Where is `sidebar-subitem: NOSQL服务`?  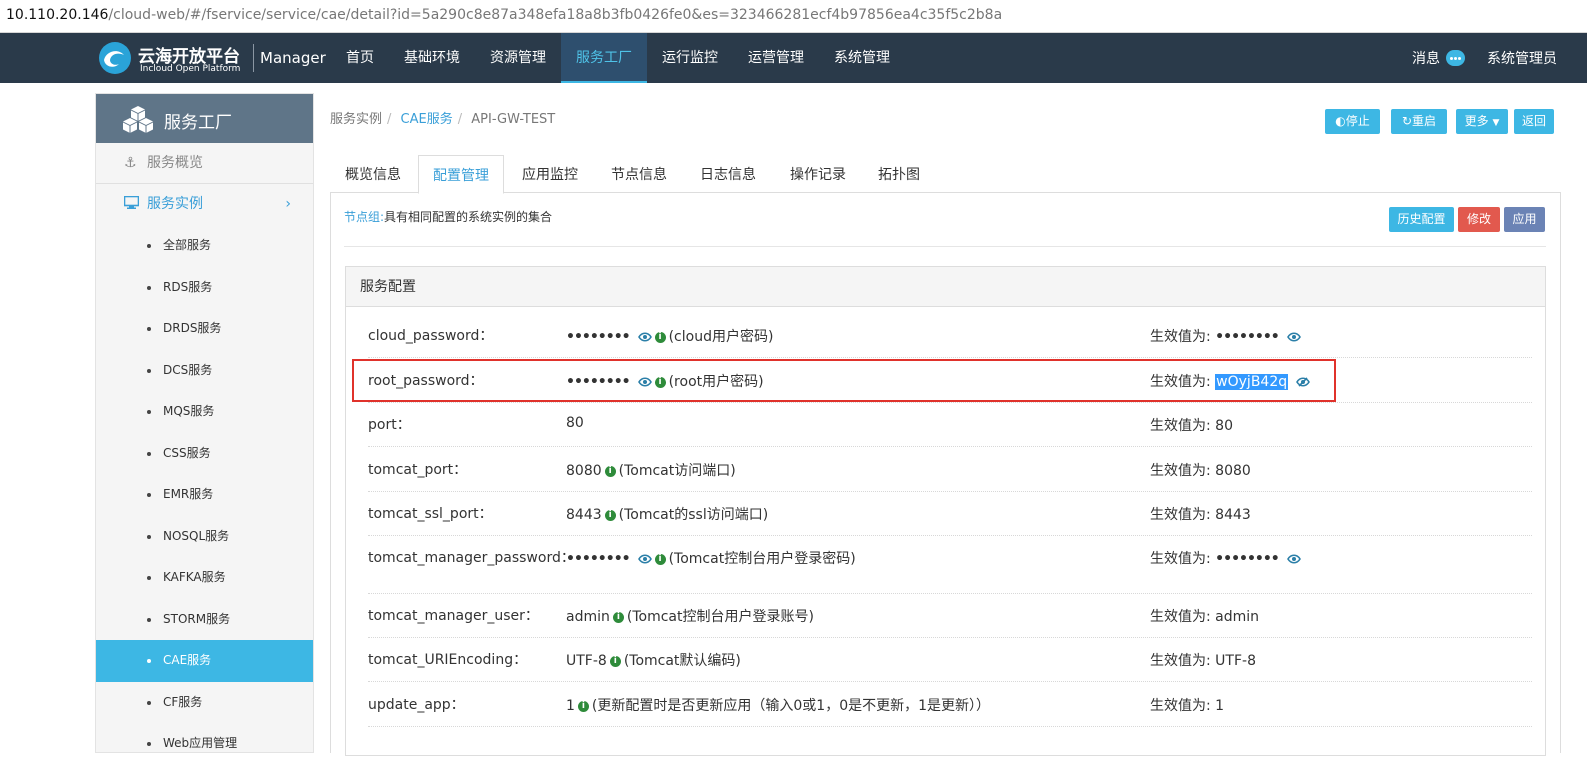 sidebar-subitem: NOSQL服务 is located at coordinates (204, 537).